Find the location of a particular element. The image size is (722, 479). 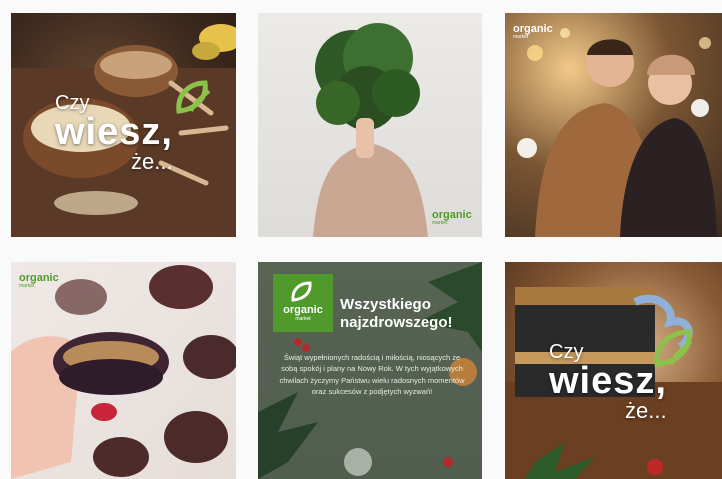

post-tile-4: organic market is located at coordinates (123, 370).